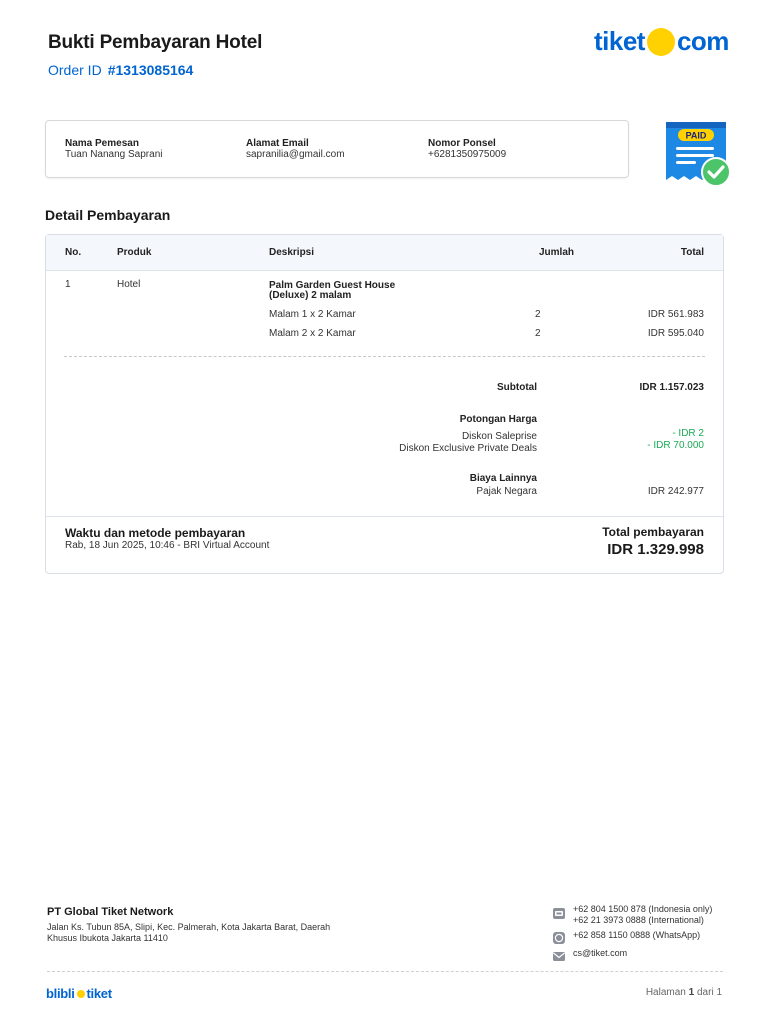 This screenshot has width=768, height=1024. I want to click on col-total: Total, so click(692, 252).